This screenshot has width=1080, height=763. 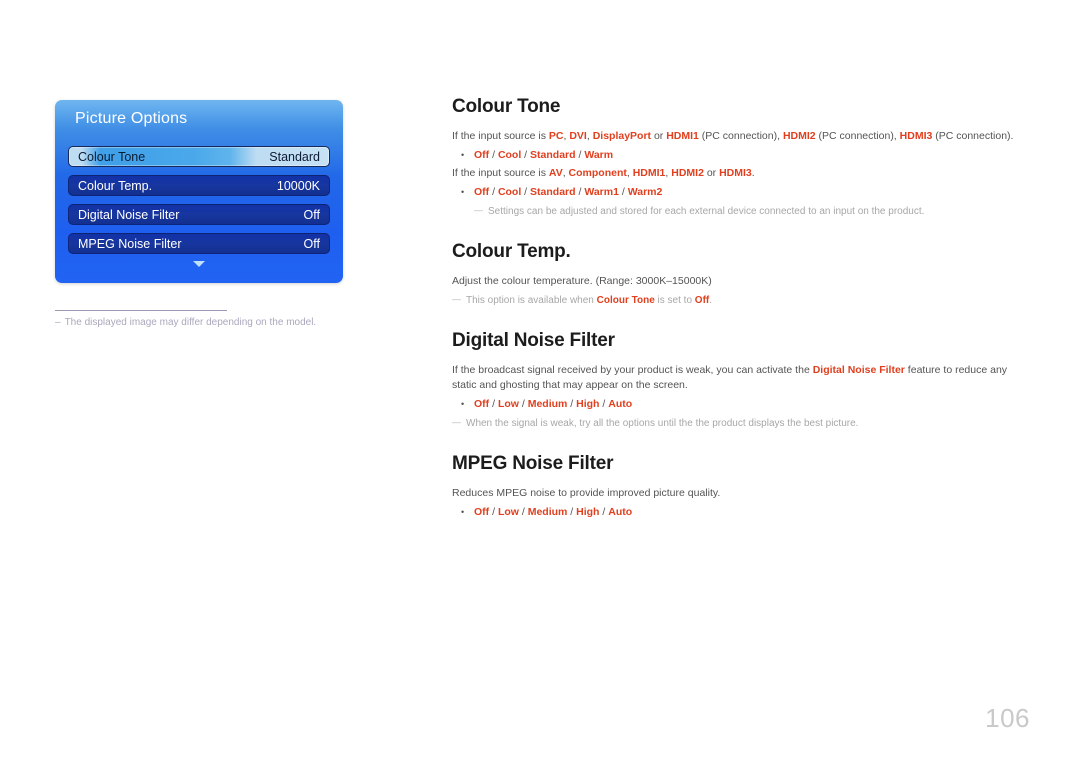 What do you see at coordinates (645, 192) in the screenshot?
I see `option-value: Warm2` at bounding box center [645, 192].